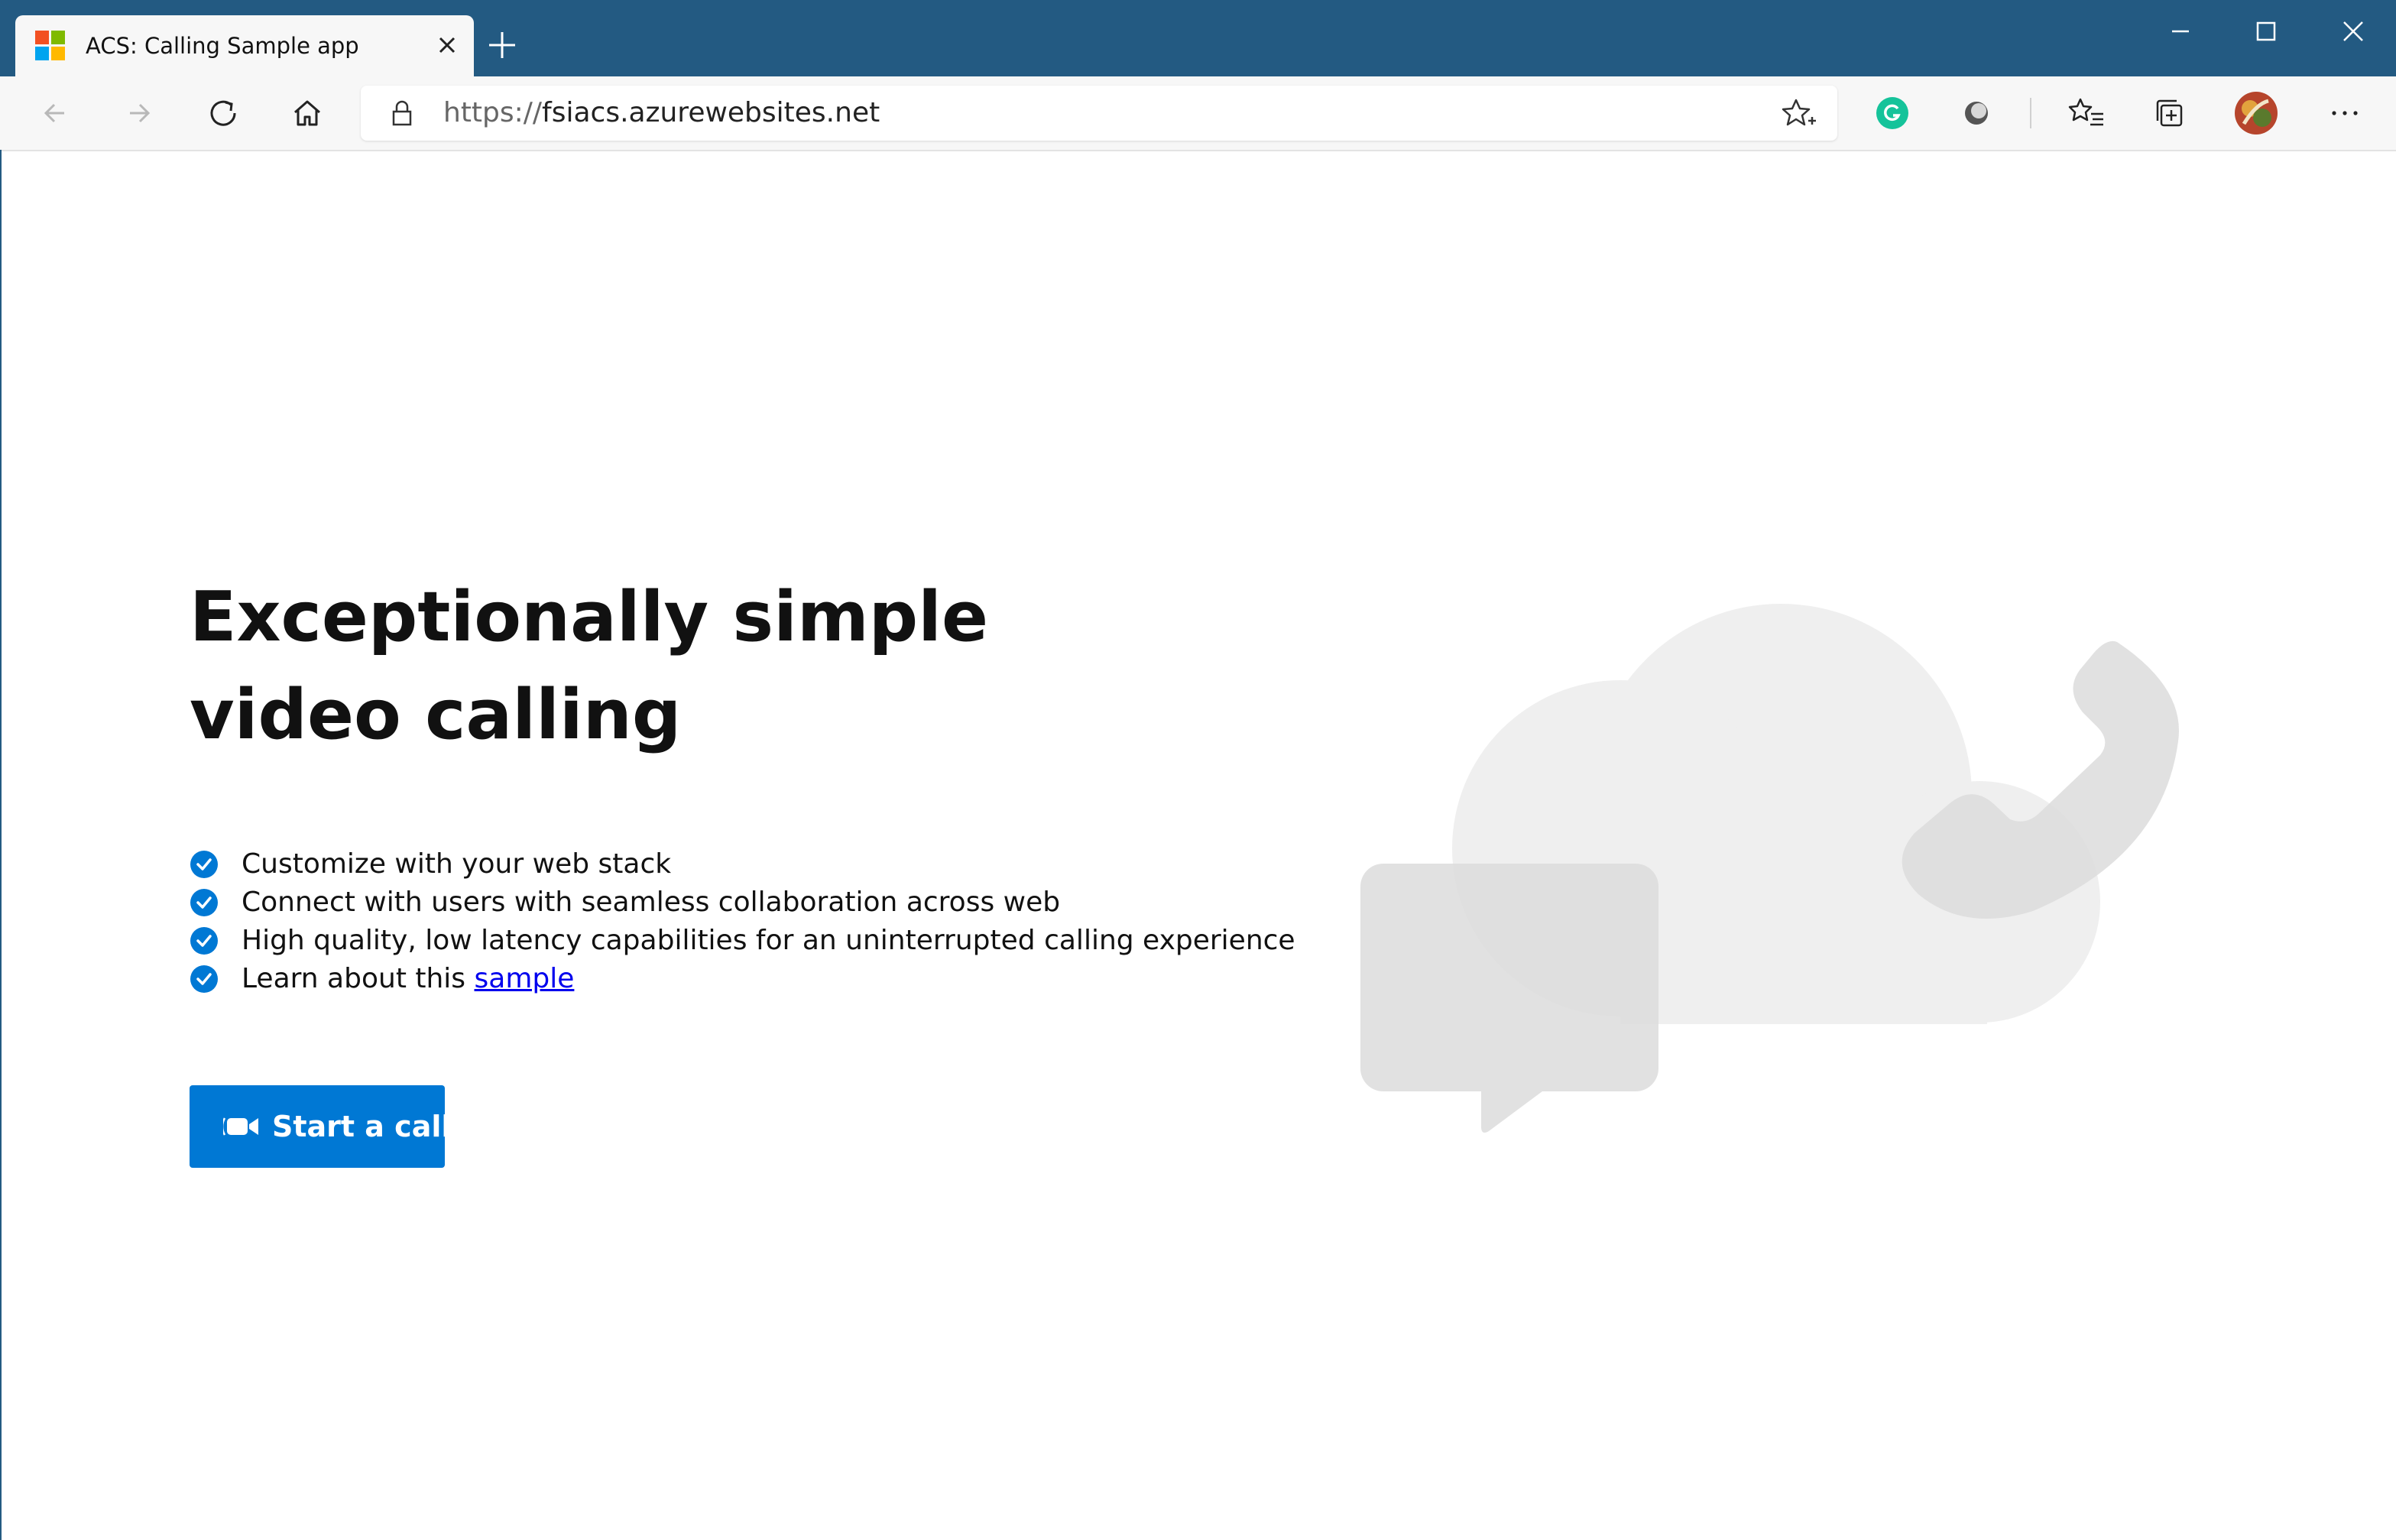 This screenshot has height=1540, width=2396. What do you see at coordinates (2256, 113) in the screenshot?
I see `avatar` at bounding box center [2256, 113].